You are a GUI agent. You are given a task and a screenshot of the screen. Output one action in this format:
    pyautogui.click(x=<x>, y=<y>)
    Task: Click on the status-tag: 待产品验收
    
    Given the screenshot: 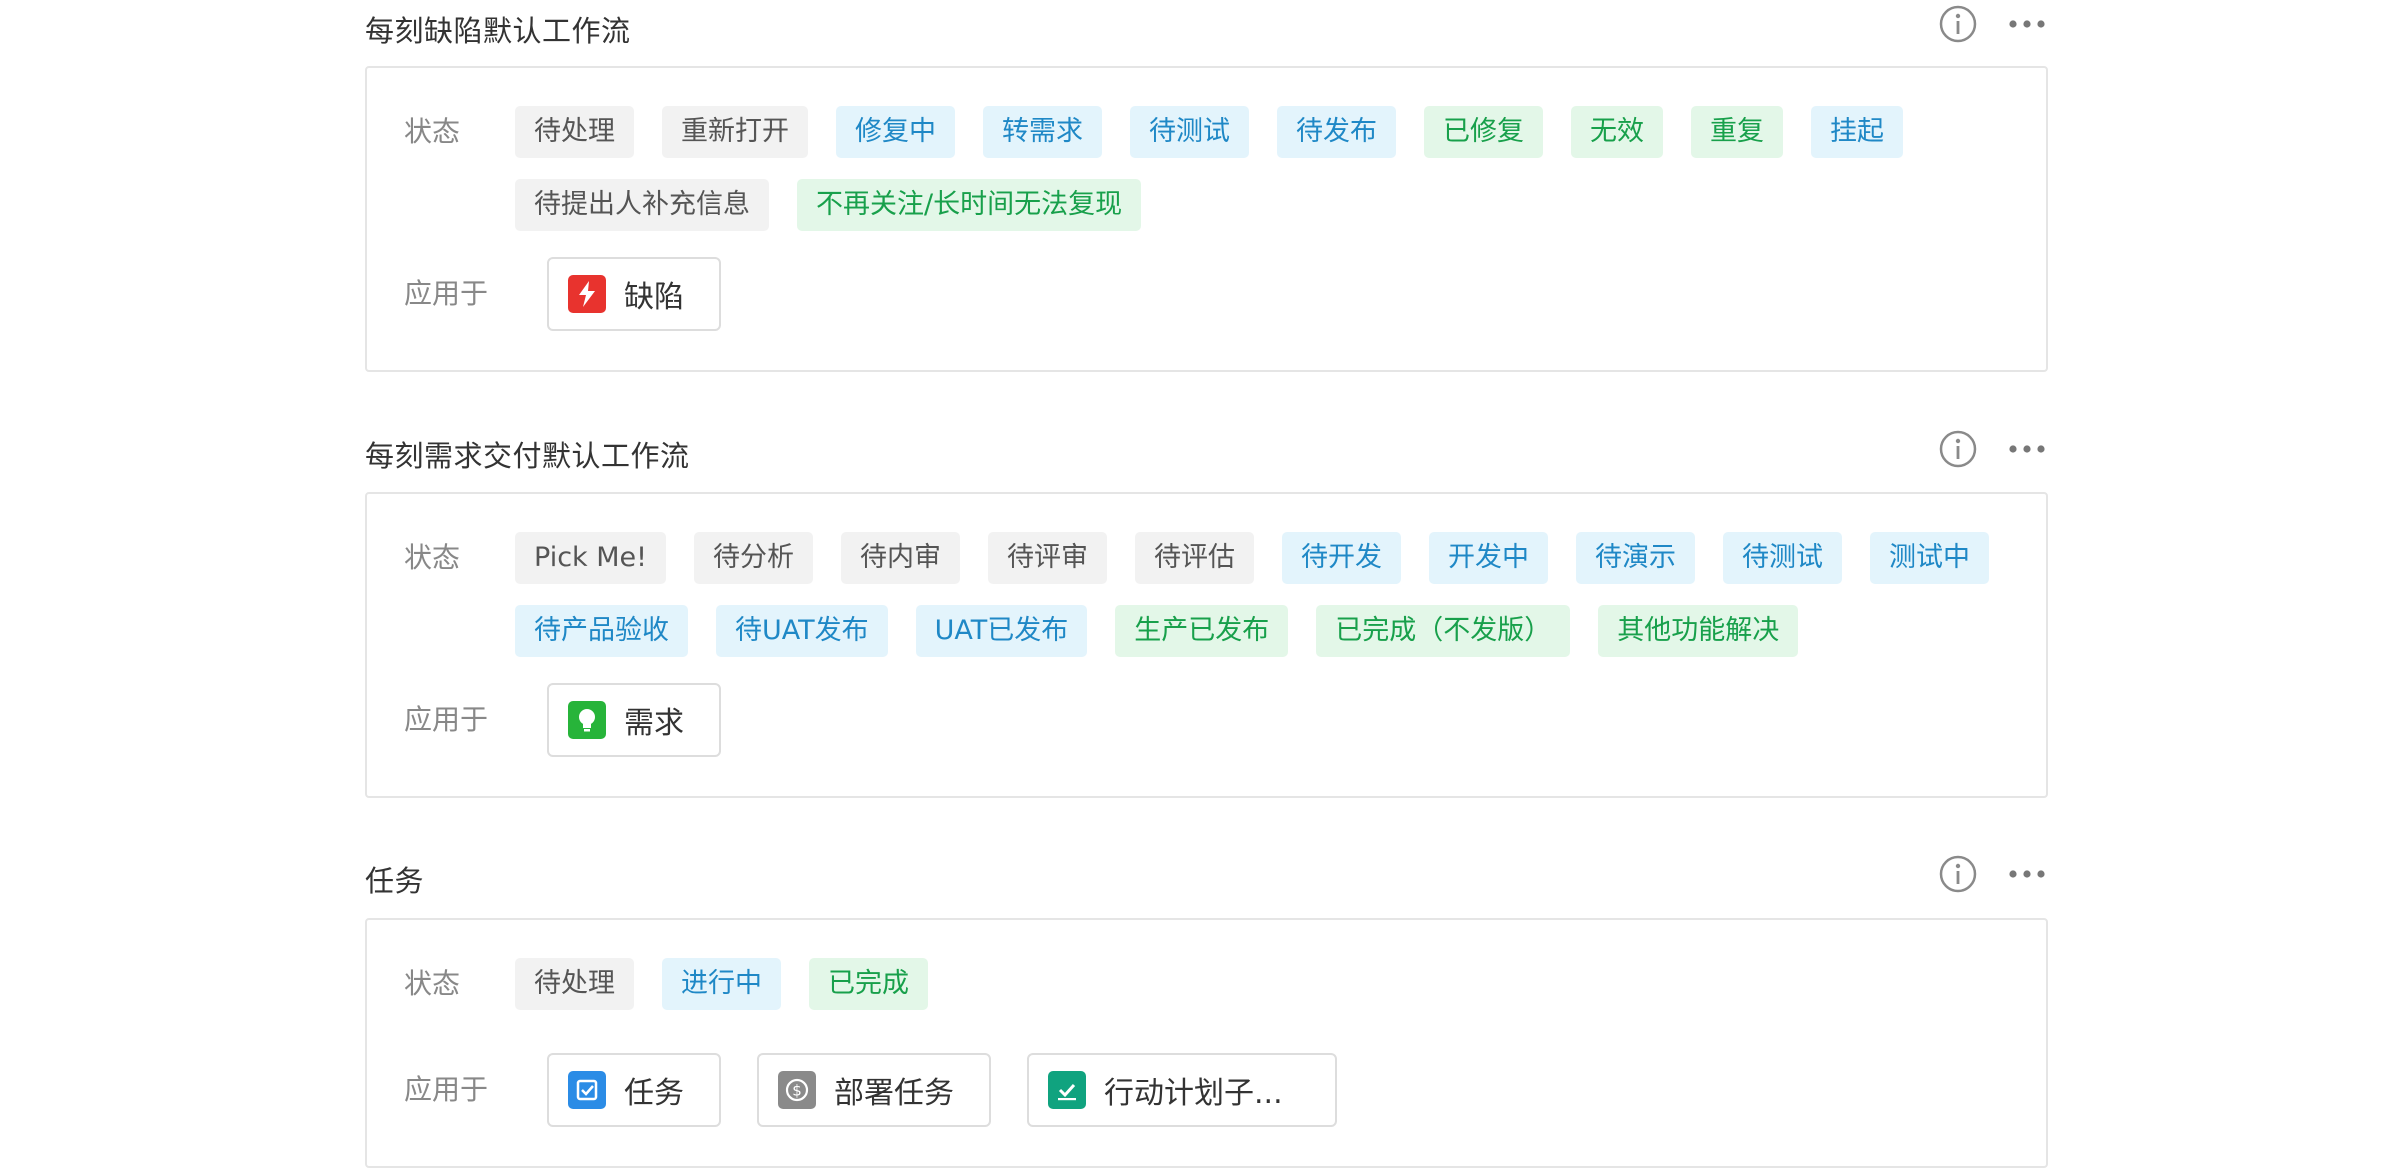 What is the action you would take?
    pyautogui.click(x=601, y=631)
    